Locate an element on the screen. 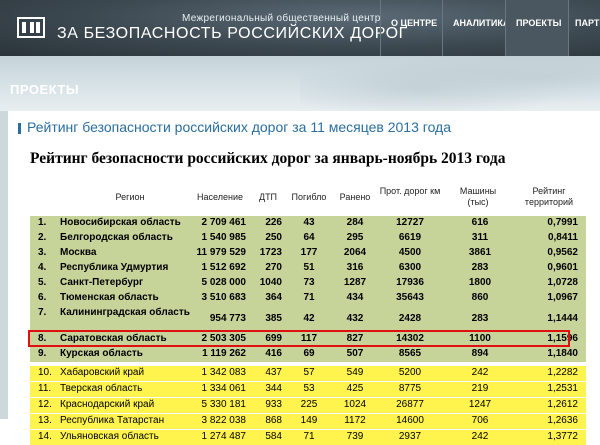 The image size is (600, 445). cell-region: Калининградская область is located at coordinates (125, 312).